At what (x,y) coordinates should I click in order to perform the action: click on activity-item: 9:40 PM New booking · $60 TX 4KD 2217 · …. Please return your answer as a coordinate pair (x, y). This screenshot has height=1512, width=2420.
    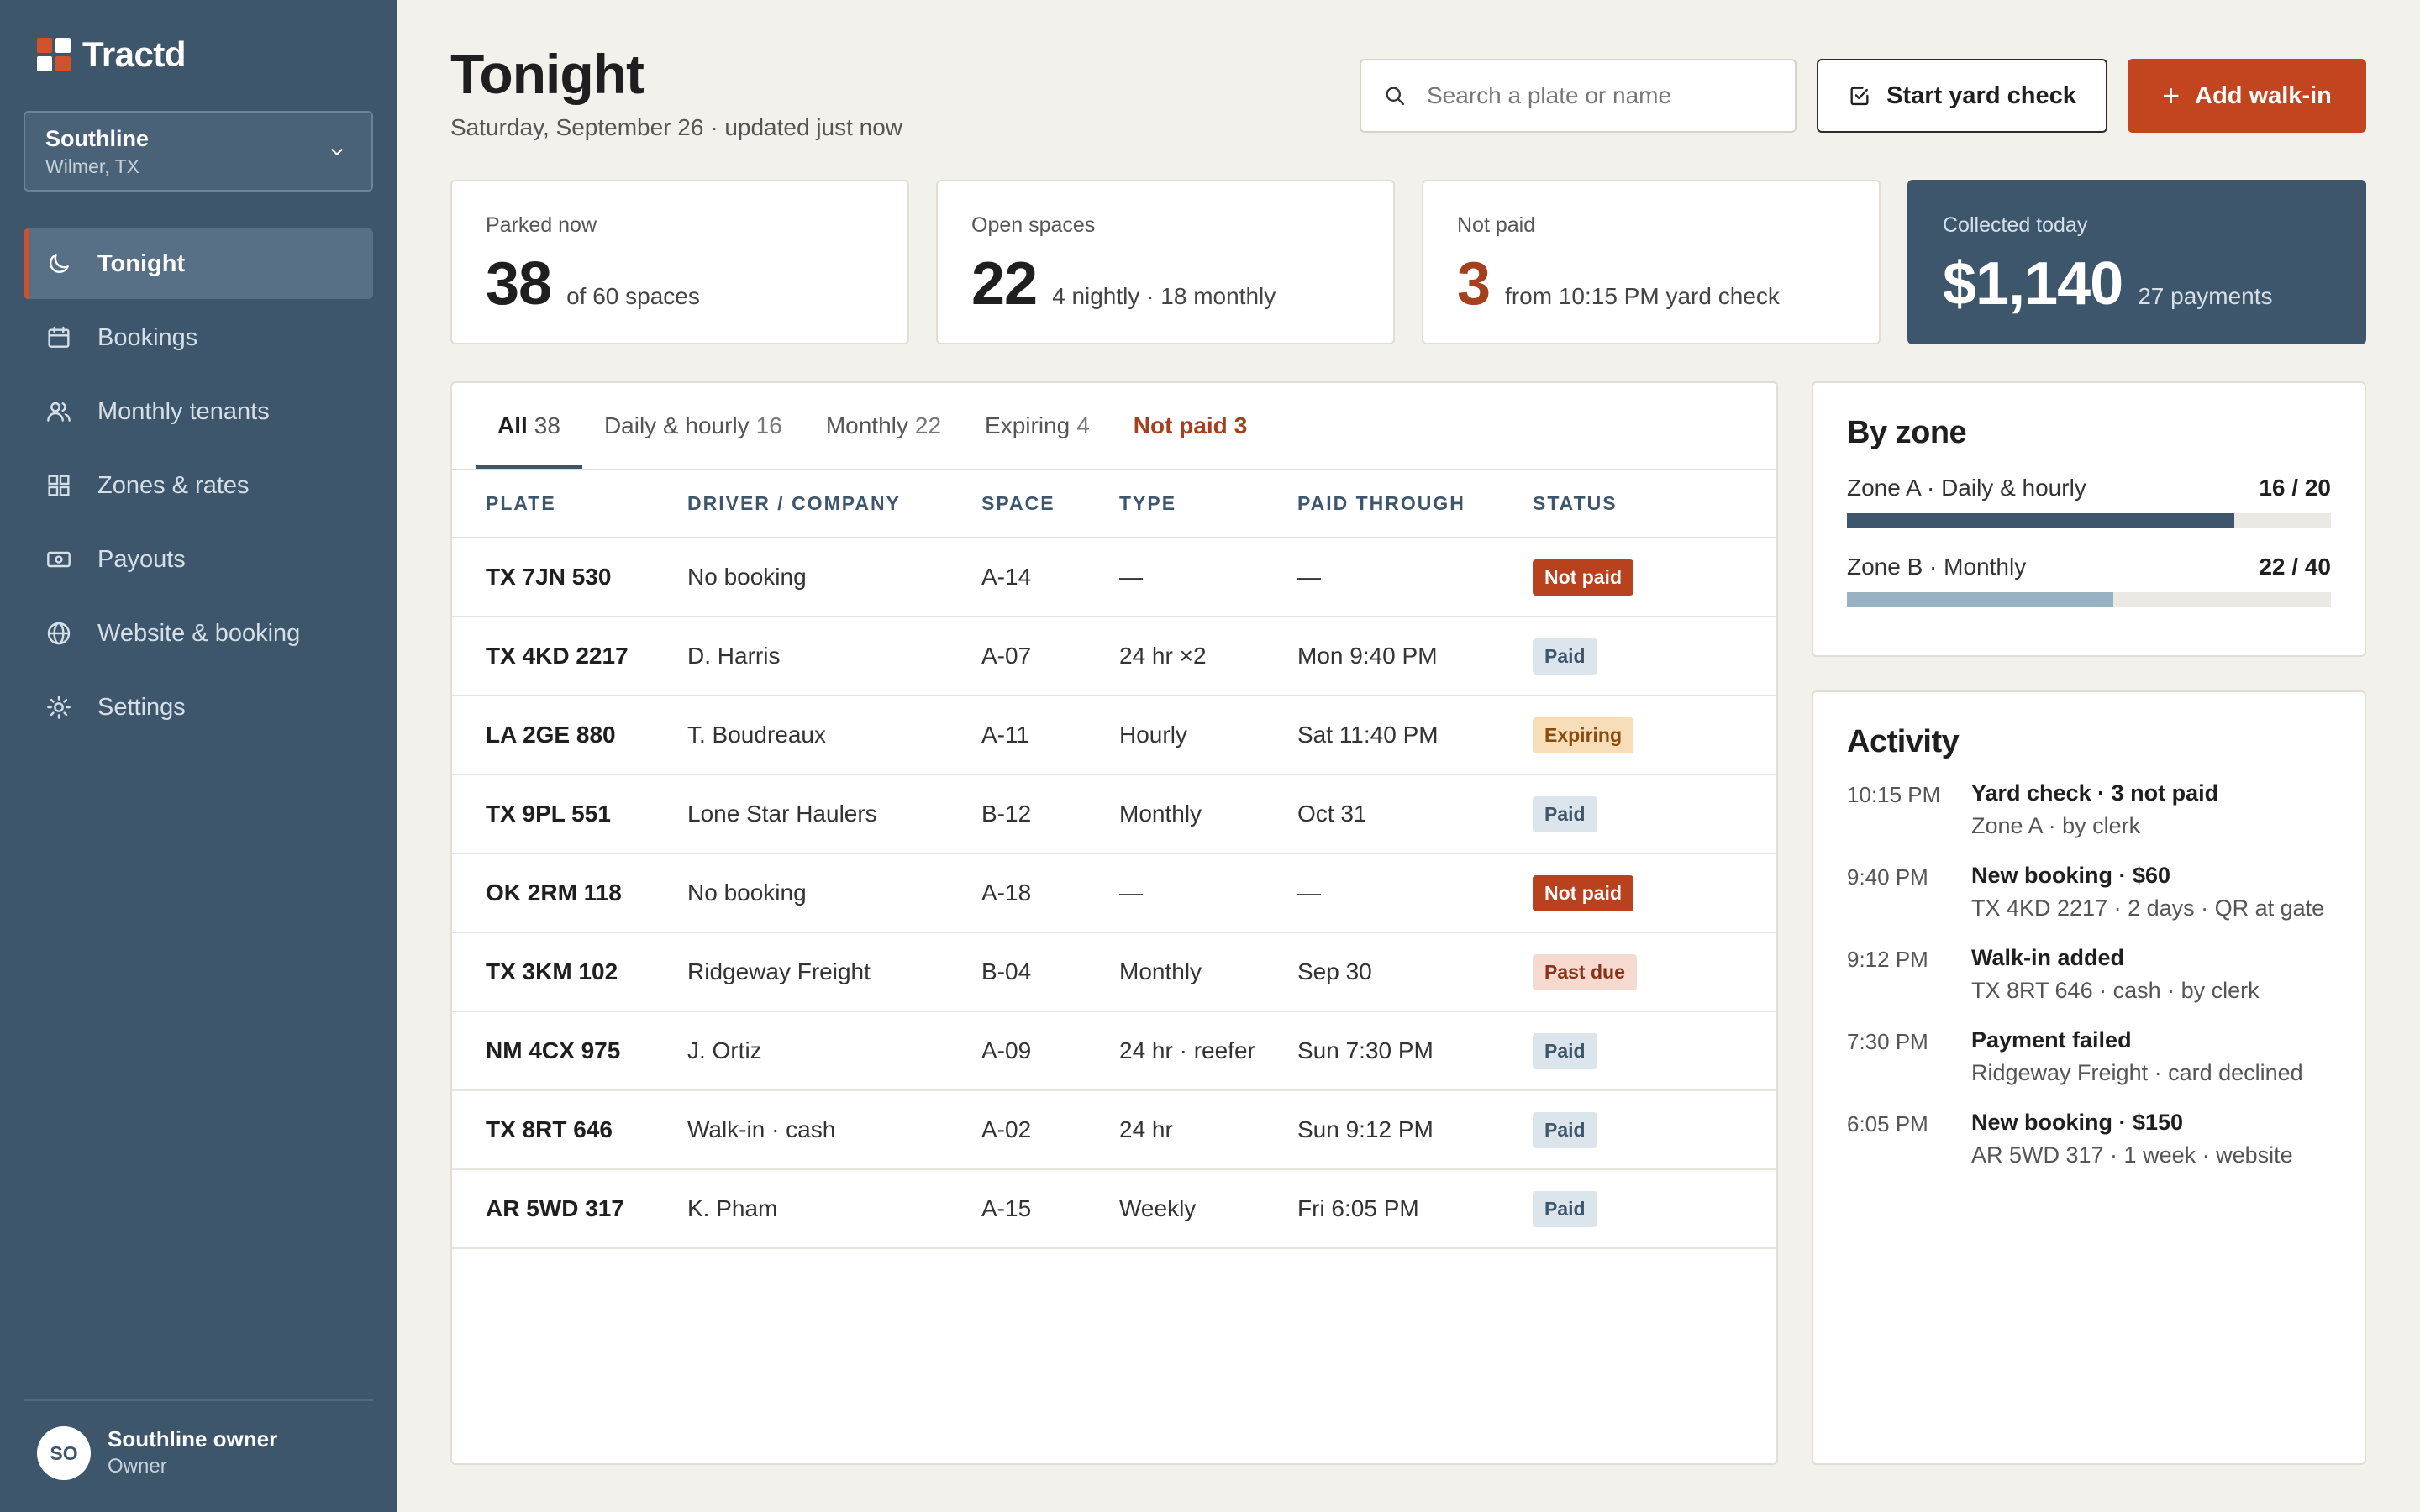
    Looking at the image, I should click on (2089, 892).